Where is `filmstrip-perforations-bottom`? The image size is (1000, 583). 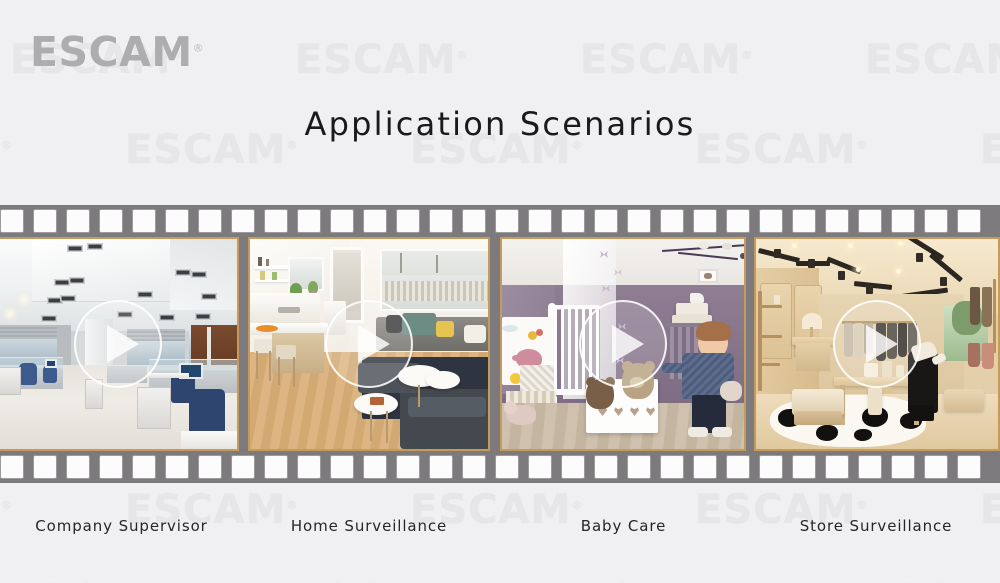
filmstrip-perforations-bottom is located at coordinates (500, 467).